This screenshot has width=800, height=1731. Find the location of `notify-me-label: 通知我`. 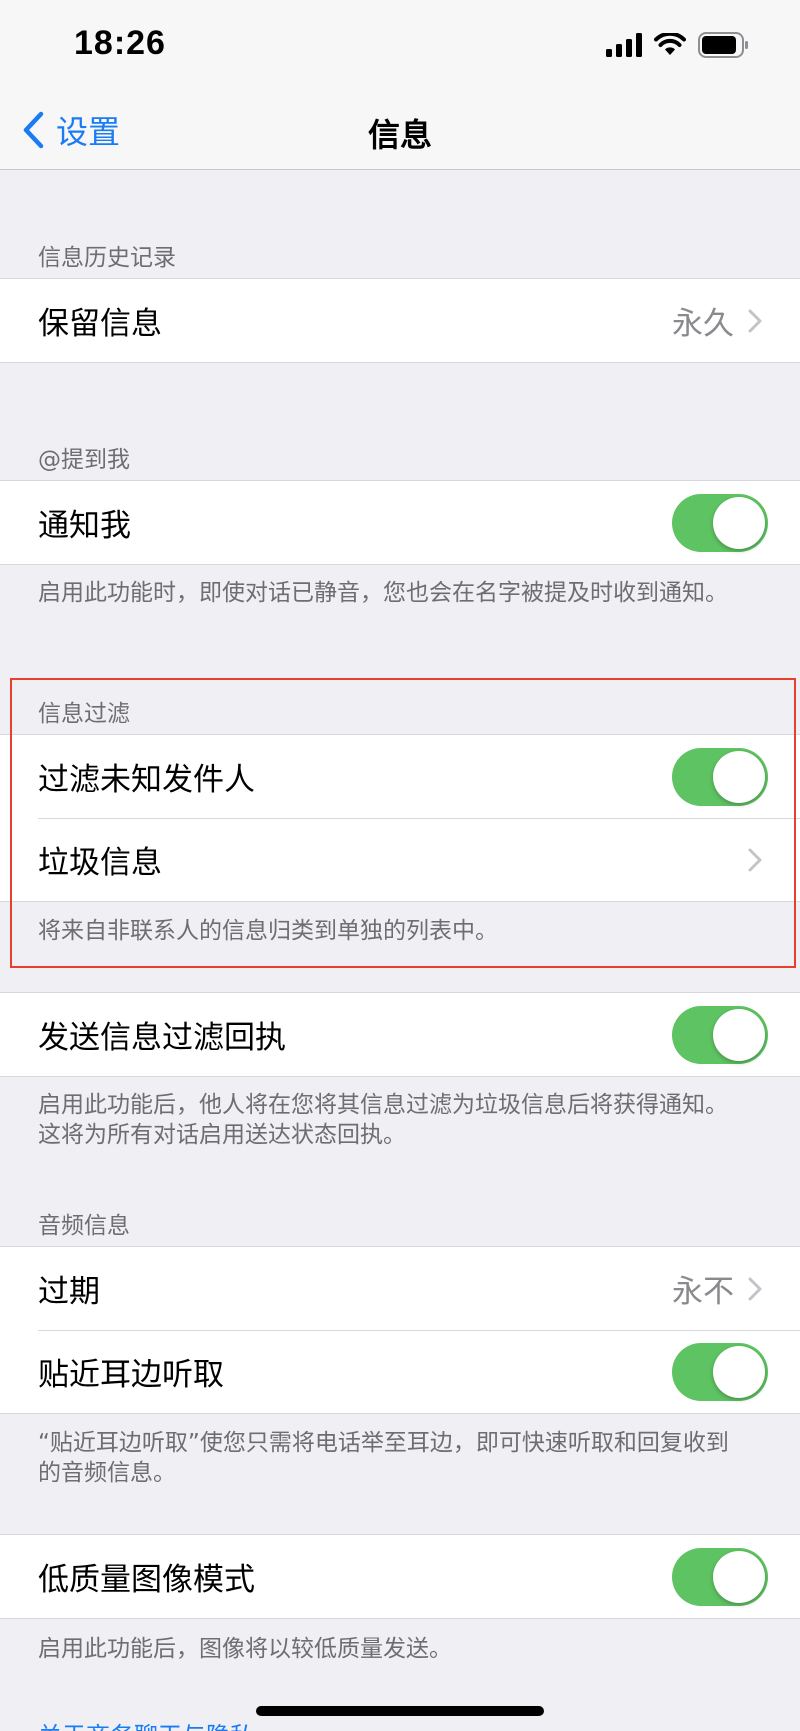

notify-me-label: 通知我 is located at coordinates (84, 526).